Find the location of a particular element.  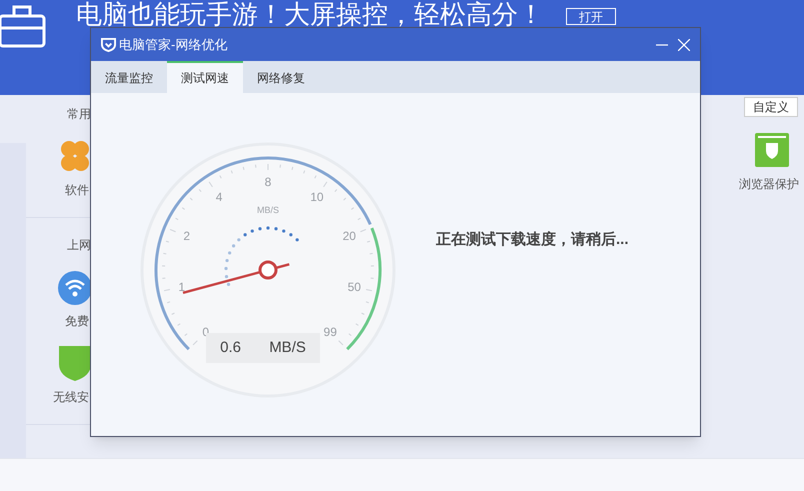

window-title: 电脑管家-网络优化 is located at coordinates (173, 45).